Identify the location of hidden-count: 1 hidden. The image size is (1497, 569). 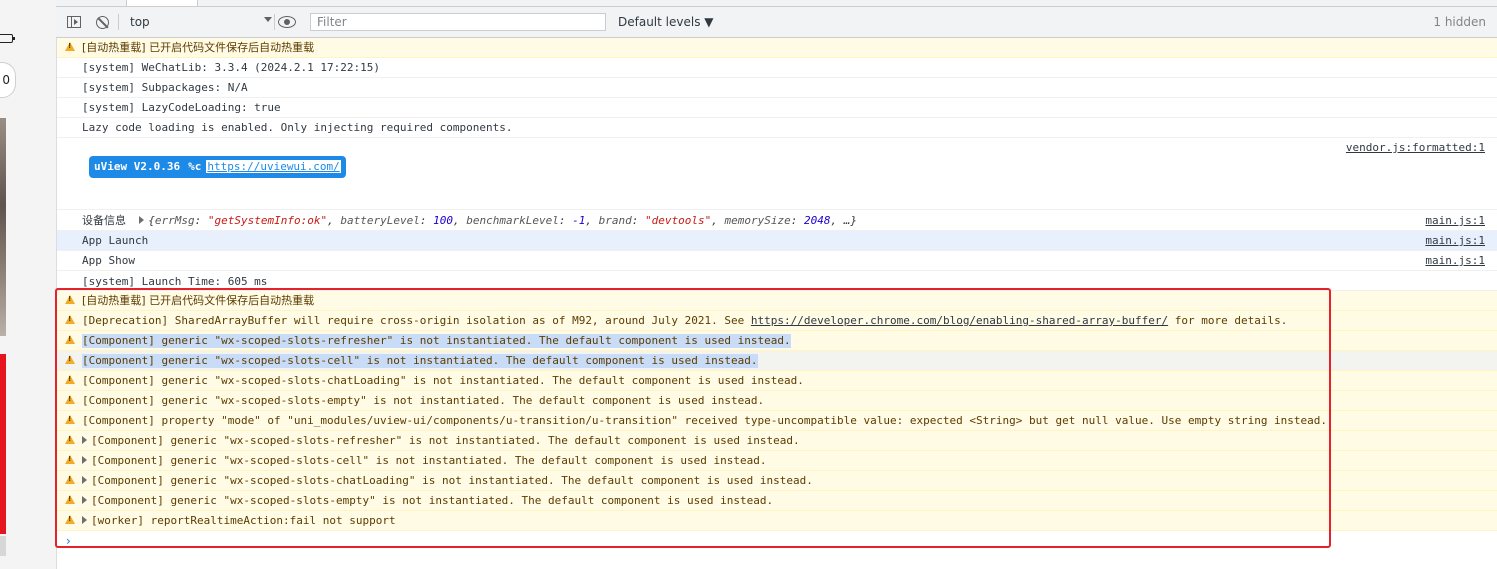
(1459, 22).